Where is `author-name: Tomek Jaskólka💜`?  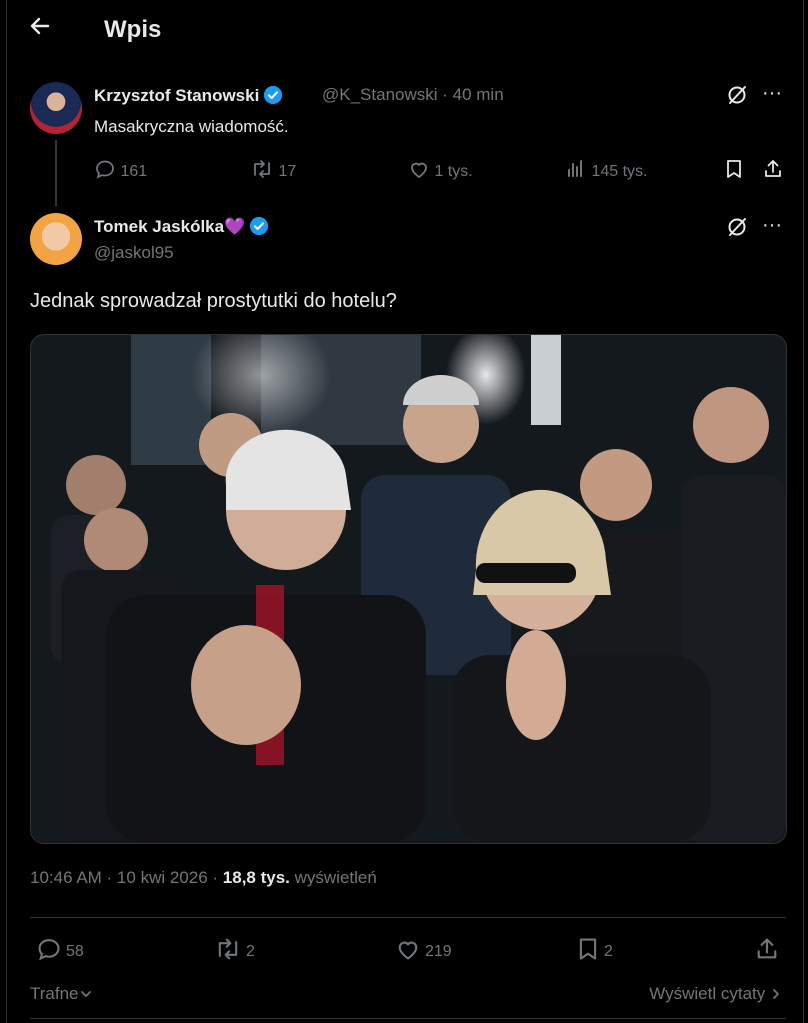
author-name: Tomek Jaskólka💜 is located at coordinates (181, 226).